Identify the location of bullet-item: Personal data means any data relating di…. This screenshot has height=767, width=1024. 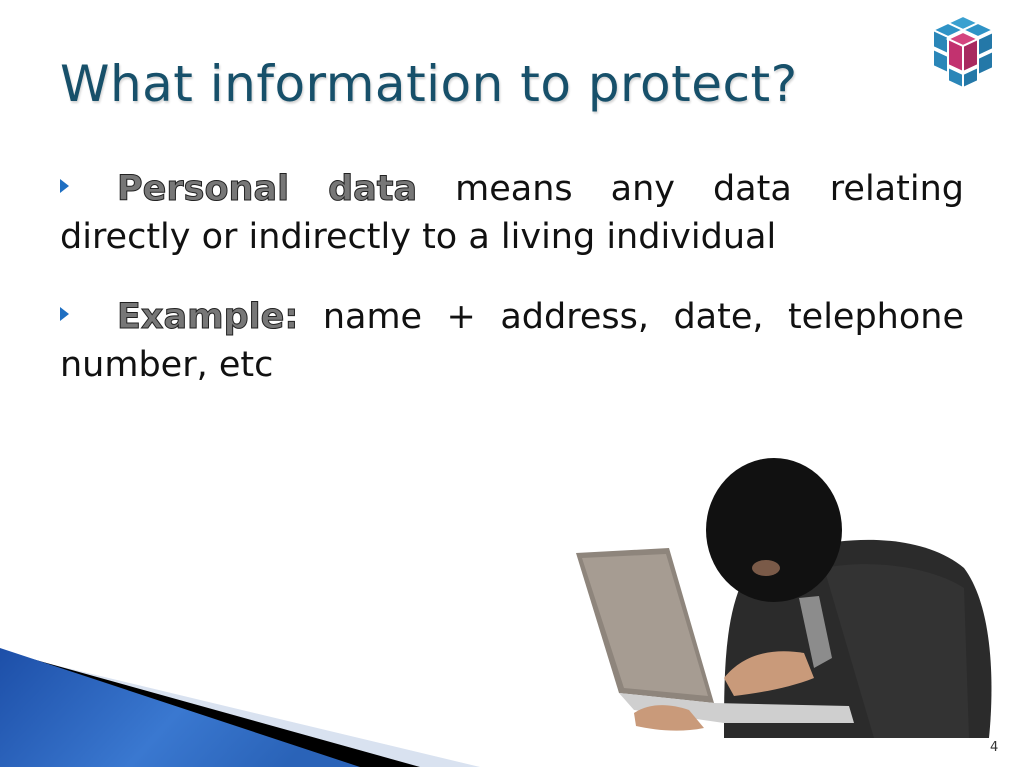
(512, 213).